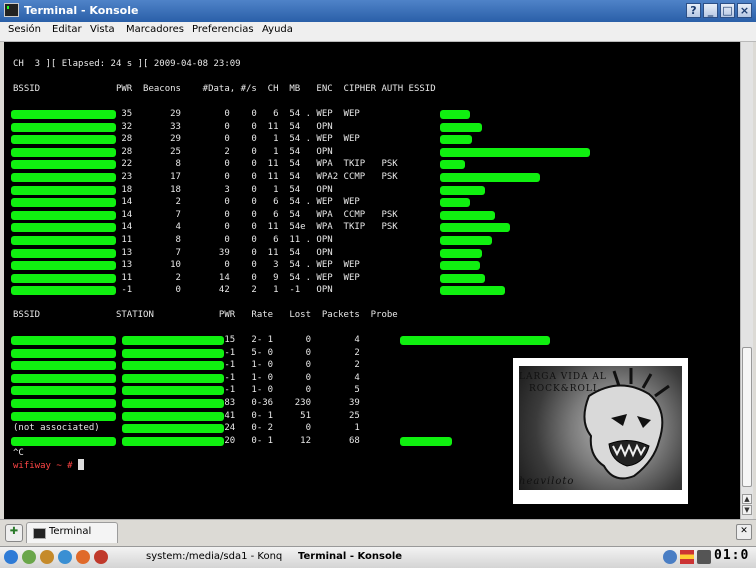 The image size is (756, 568). What do you see at coordinates (747, 417) in the screenshot?
I see `scrollbar-thumb` at bounding box center [747, 417].